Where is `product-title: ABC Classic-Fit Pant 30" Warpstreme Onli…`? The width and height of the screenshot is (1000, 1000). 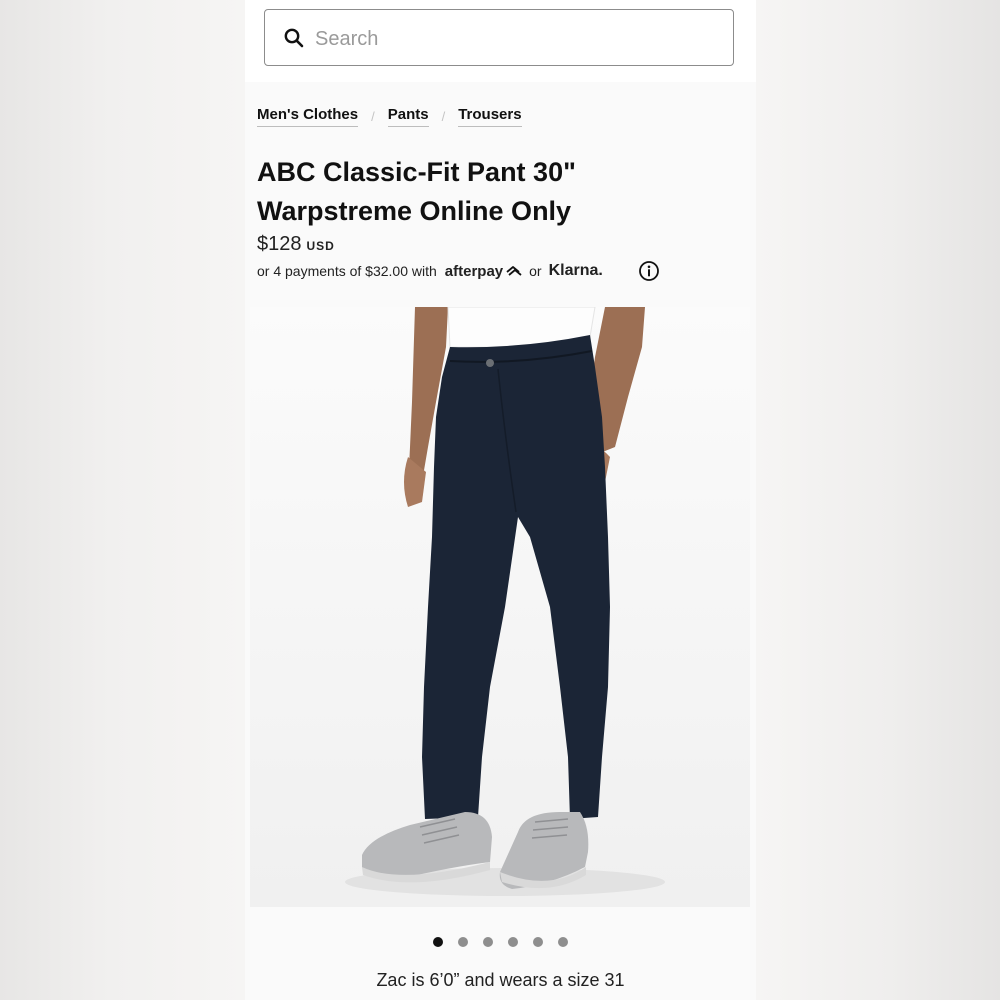 product-title: ABC Classic-Fit Pant 30" Warpstreme Onli… is located at coordinates (416, 191).